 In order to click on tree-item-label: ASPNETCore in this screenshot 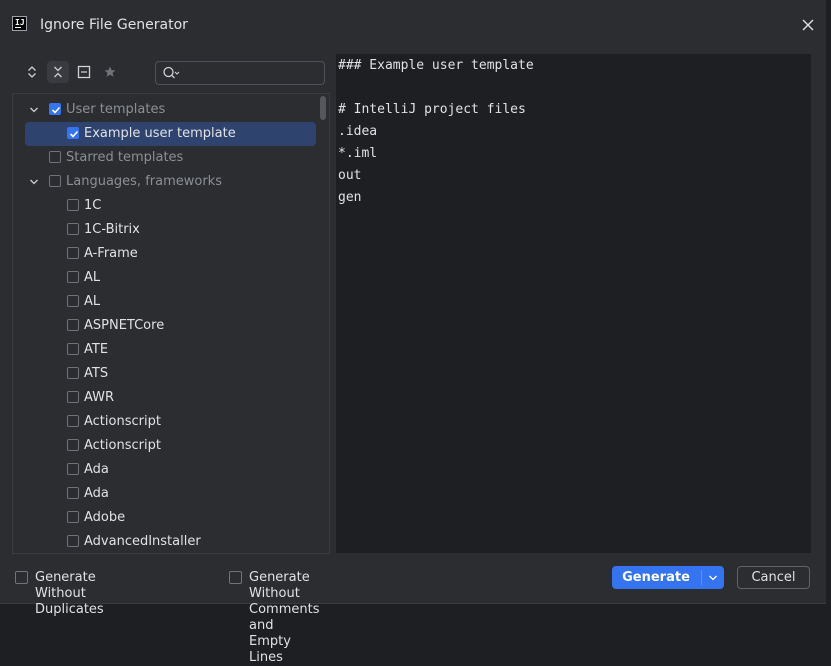, I will do `click(124, 325)`.